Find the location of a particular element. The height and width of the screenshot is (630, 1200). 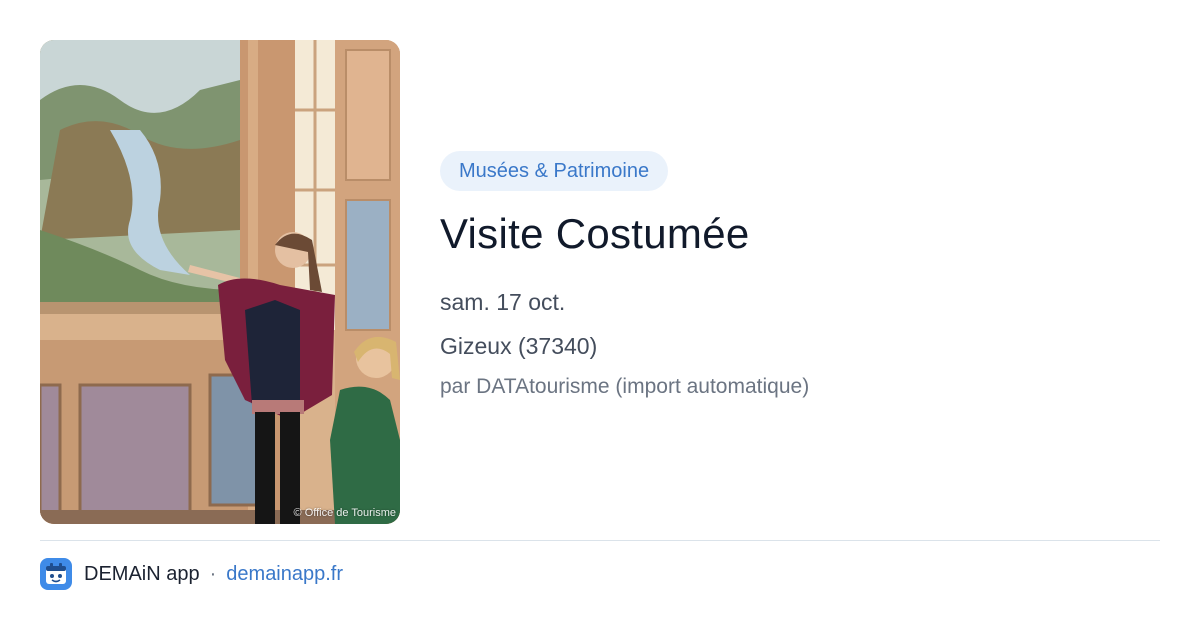

event-date: sam. 17 oct. is located at coordinates (503, 302).